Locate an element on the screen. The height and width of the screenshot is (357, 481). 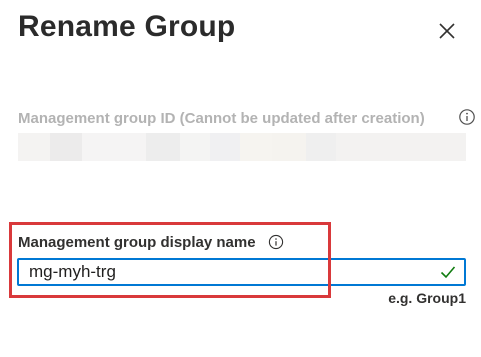
display-name-label-row: Management group display name is located at coordinates (151, 242).